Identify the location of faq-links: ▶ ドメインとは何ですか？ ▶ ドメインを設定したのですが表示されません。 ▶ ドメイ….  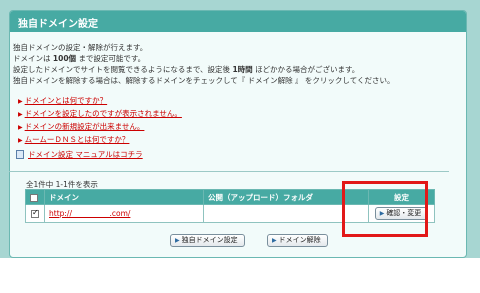
(100, 120).